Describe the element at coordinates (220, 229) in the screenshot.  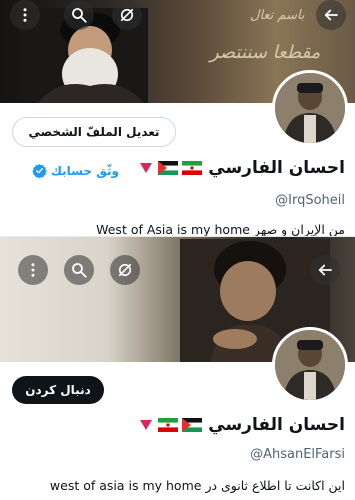
I see `bio: West of Asia is my home من الإيران و صهر` at that location.